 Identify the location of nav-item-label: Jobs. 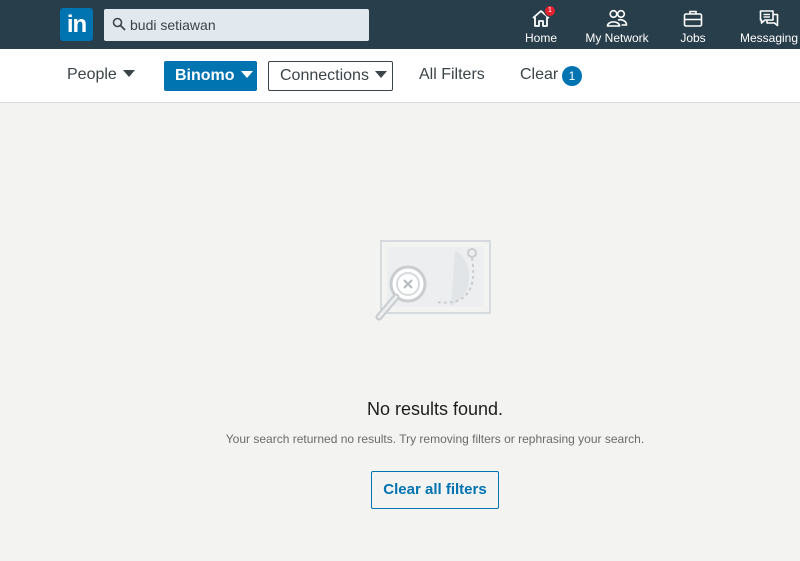
(693, 38).